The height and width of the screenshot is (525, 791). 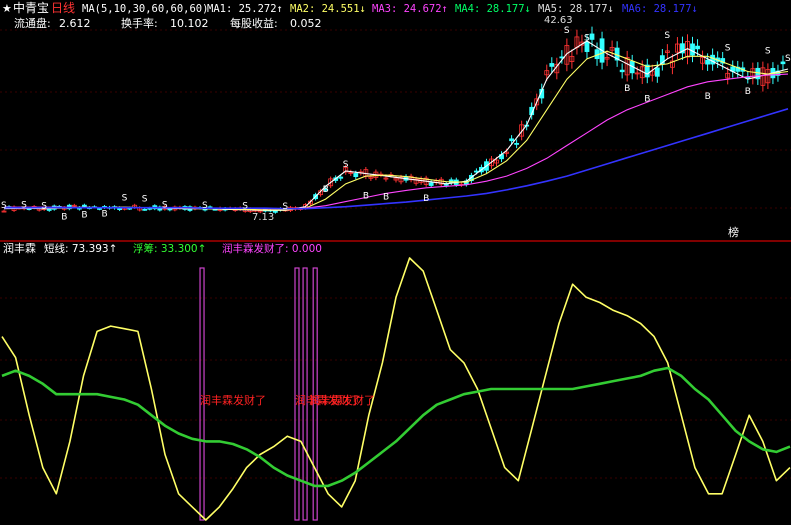 What do you see at coordinates (169, 248) in the screenshot?
I see `indicator-value-2: 浮筹: 33.300↑` at bounding box center [169, 248].